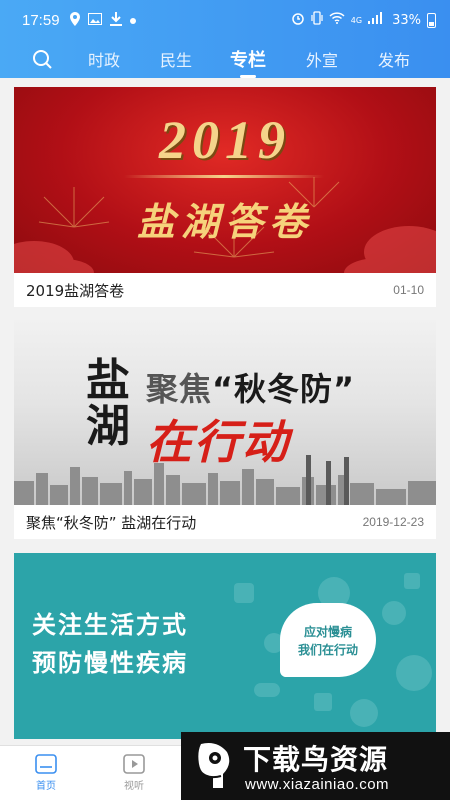  I want to click on banner-speech-bubble: 应对慢病 我们在行动, so click(328, 640).